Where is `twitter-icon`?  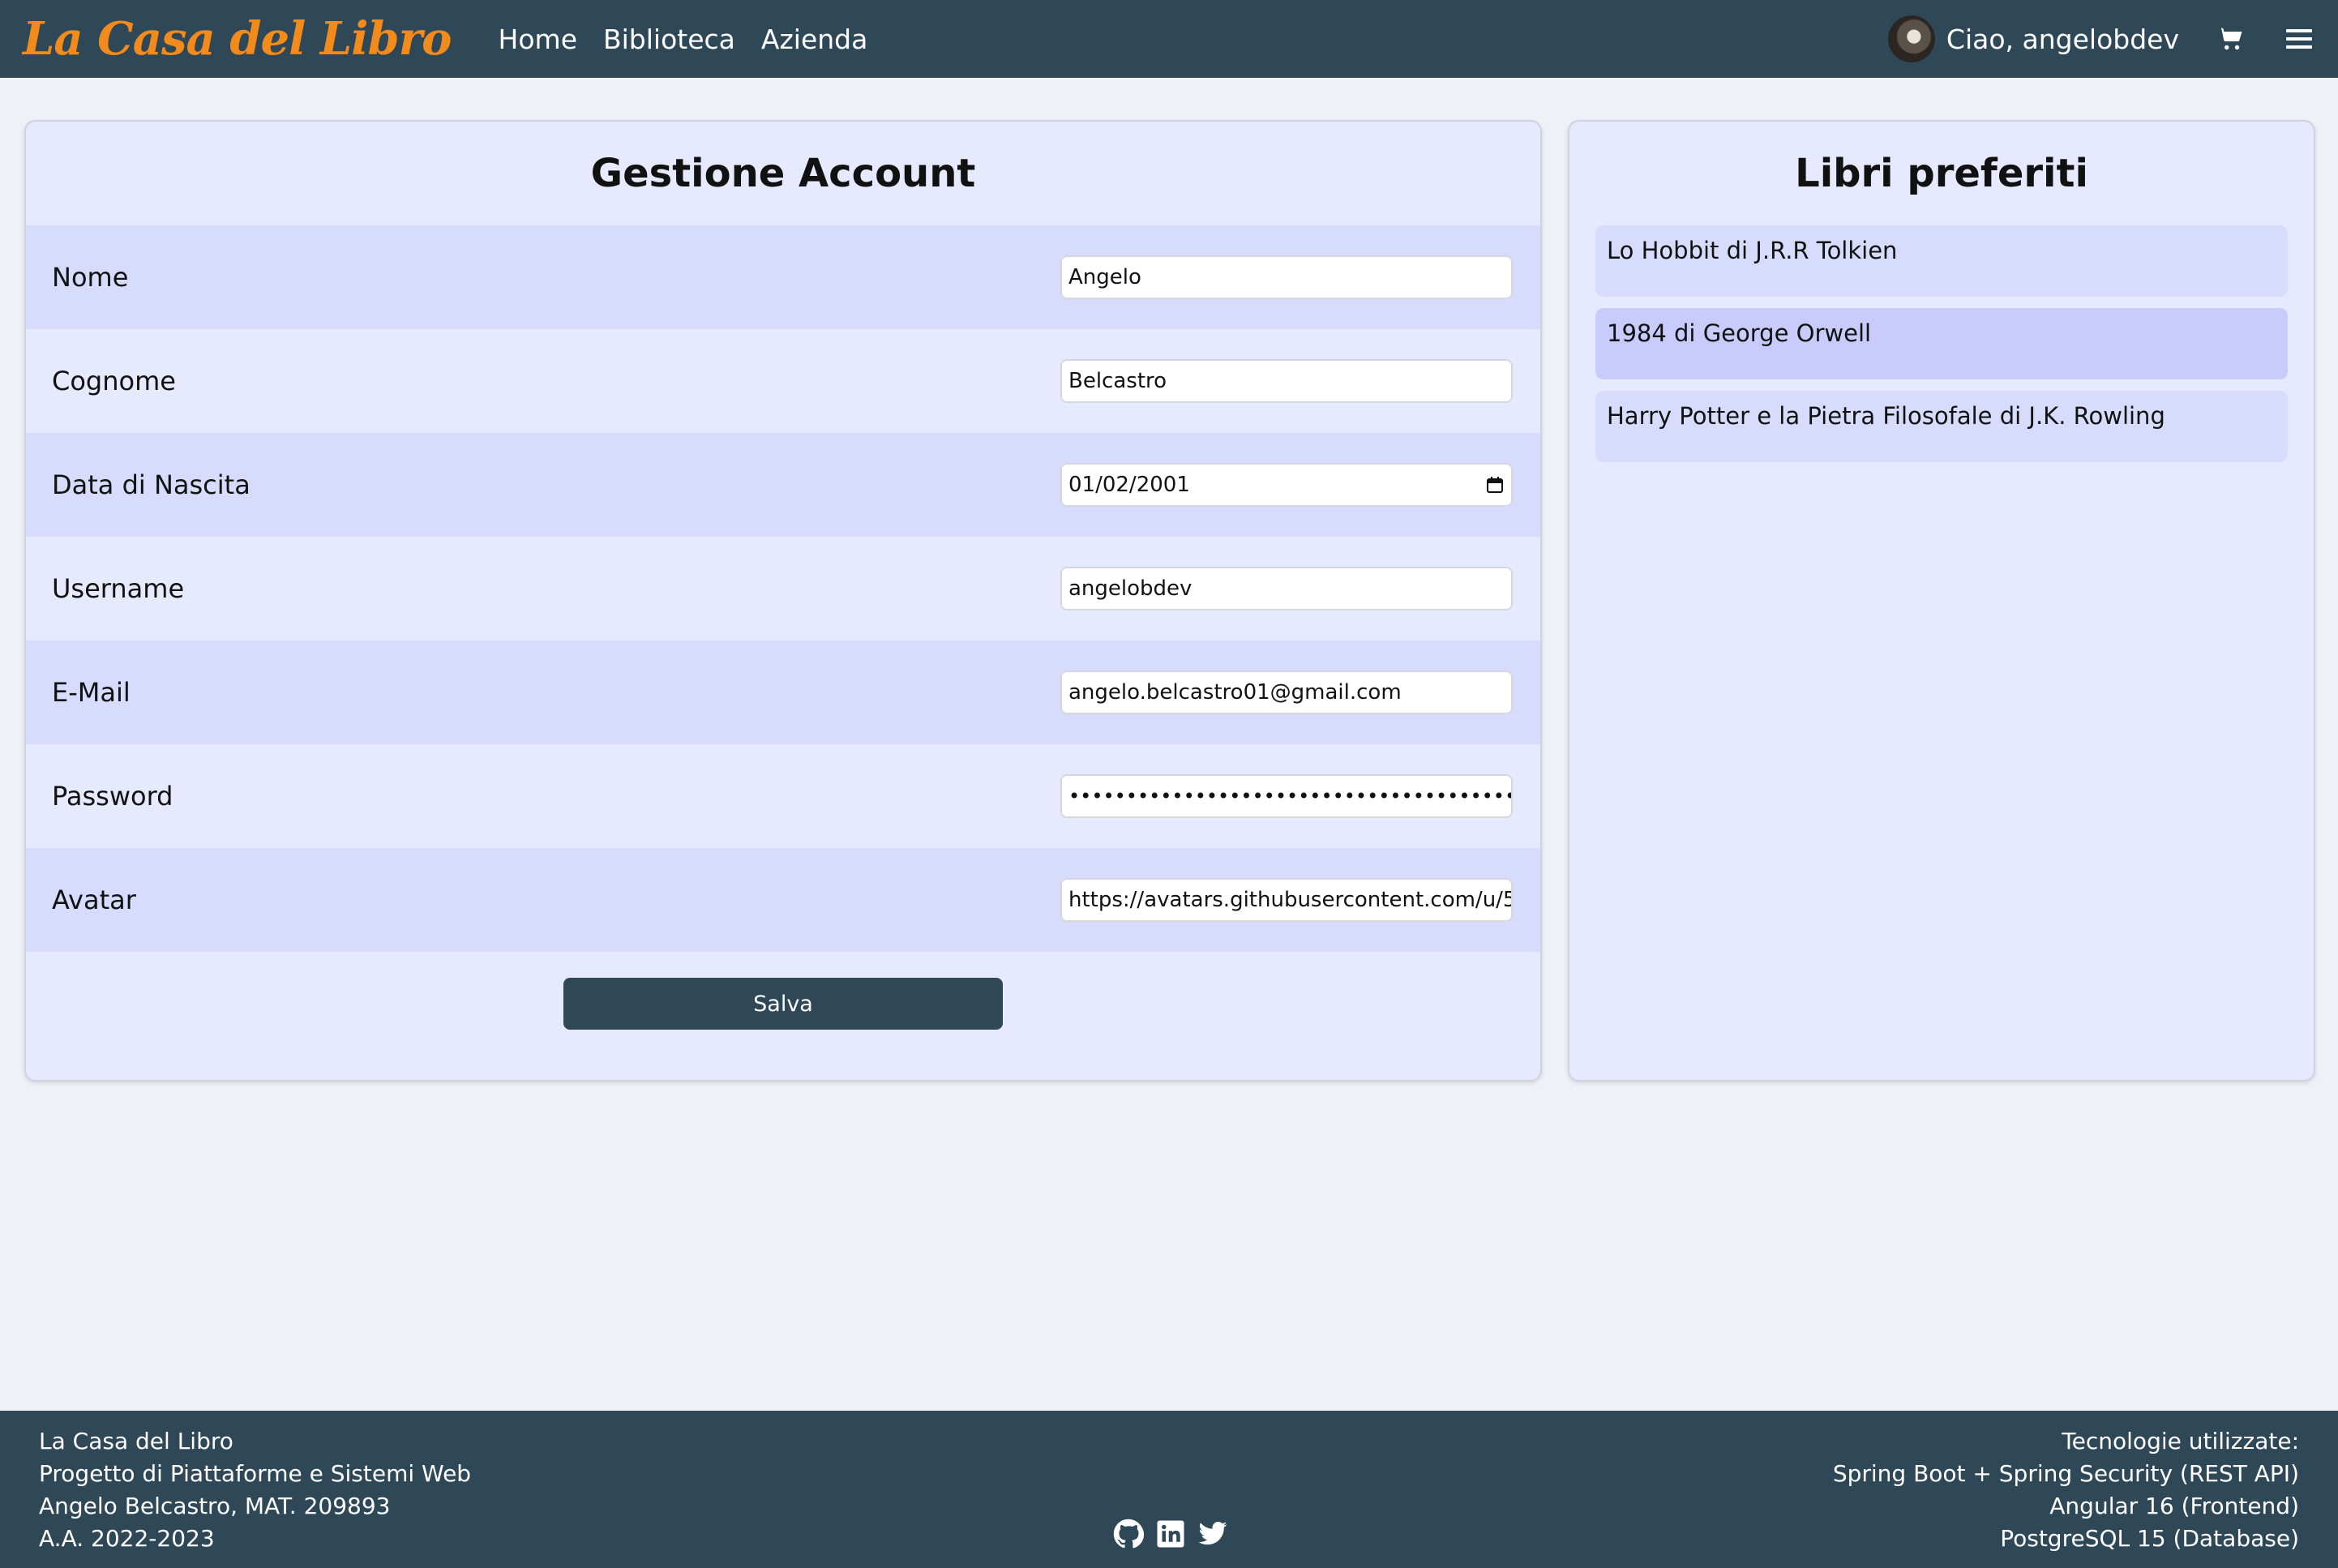
twitter-icon is located at coordinates (1212, 1533).